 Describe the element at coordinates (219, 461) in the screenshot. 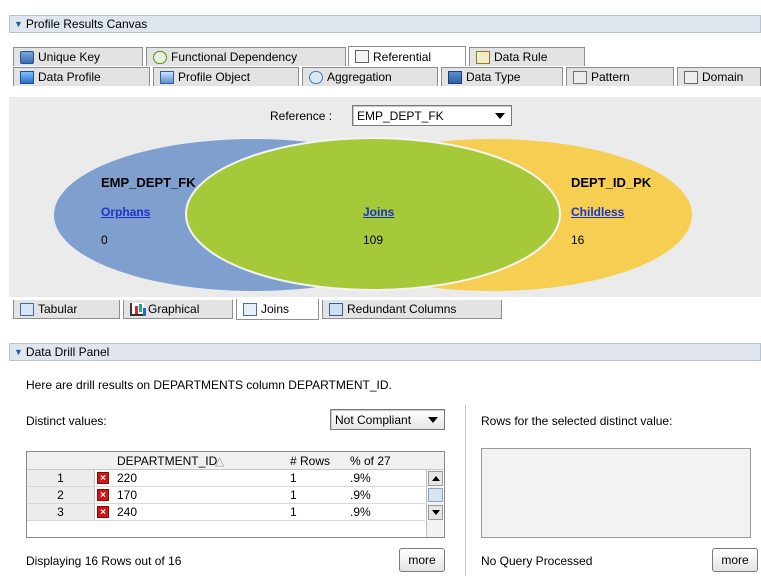

I see `sort-ascending-icon: △` at that location.